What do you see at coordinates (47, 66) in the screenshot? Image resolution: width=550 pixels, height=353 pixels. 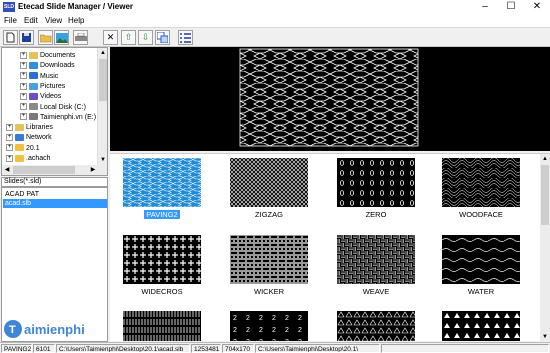 I see `tree-item: + Downloads` at bounding box center [47, 66].